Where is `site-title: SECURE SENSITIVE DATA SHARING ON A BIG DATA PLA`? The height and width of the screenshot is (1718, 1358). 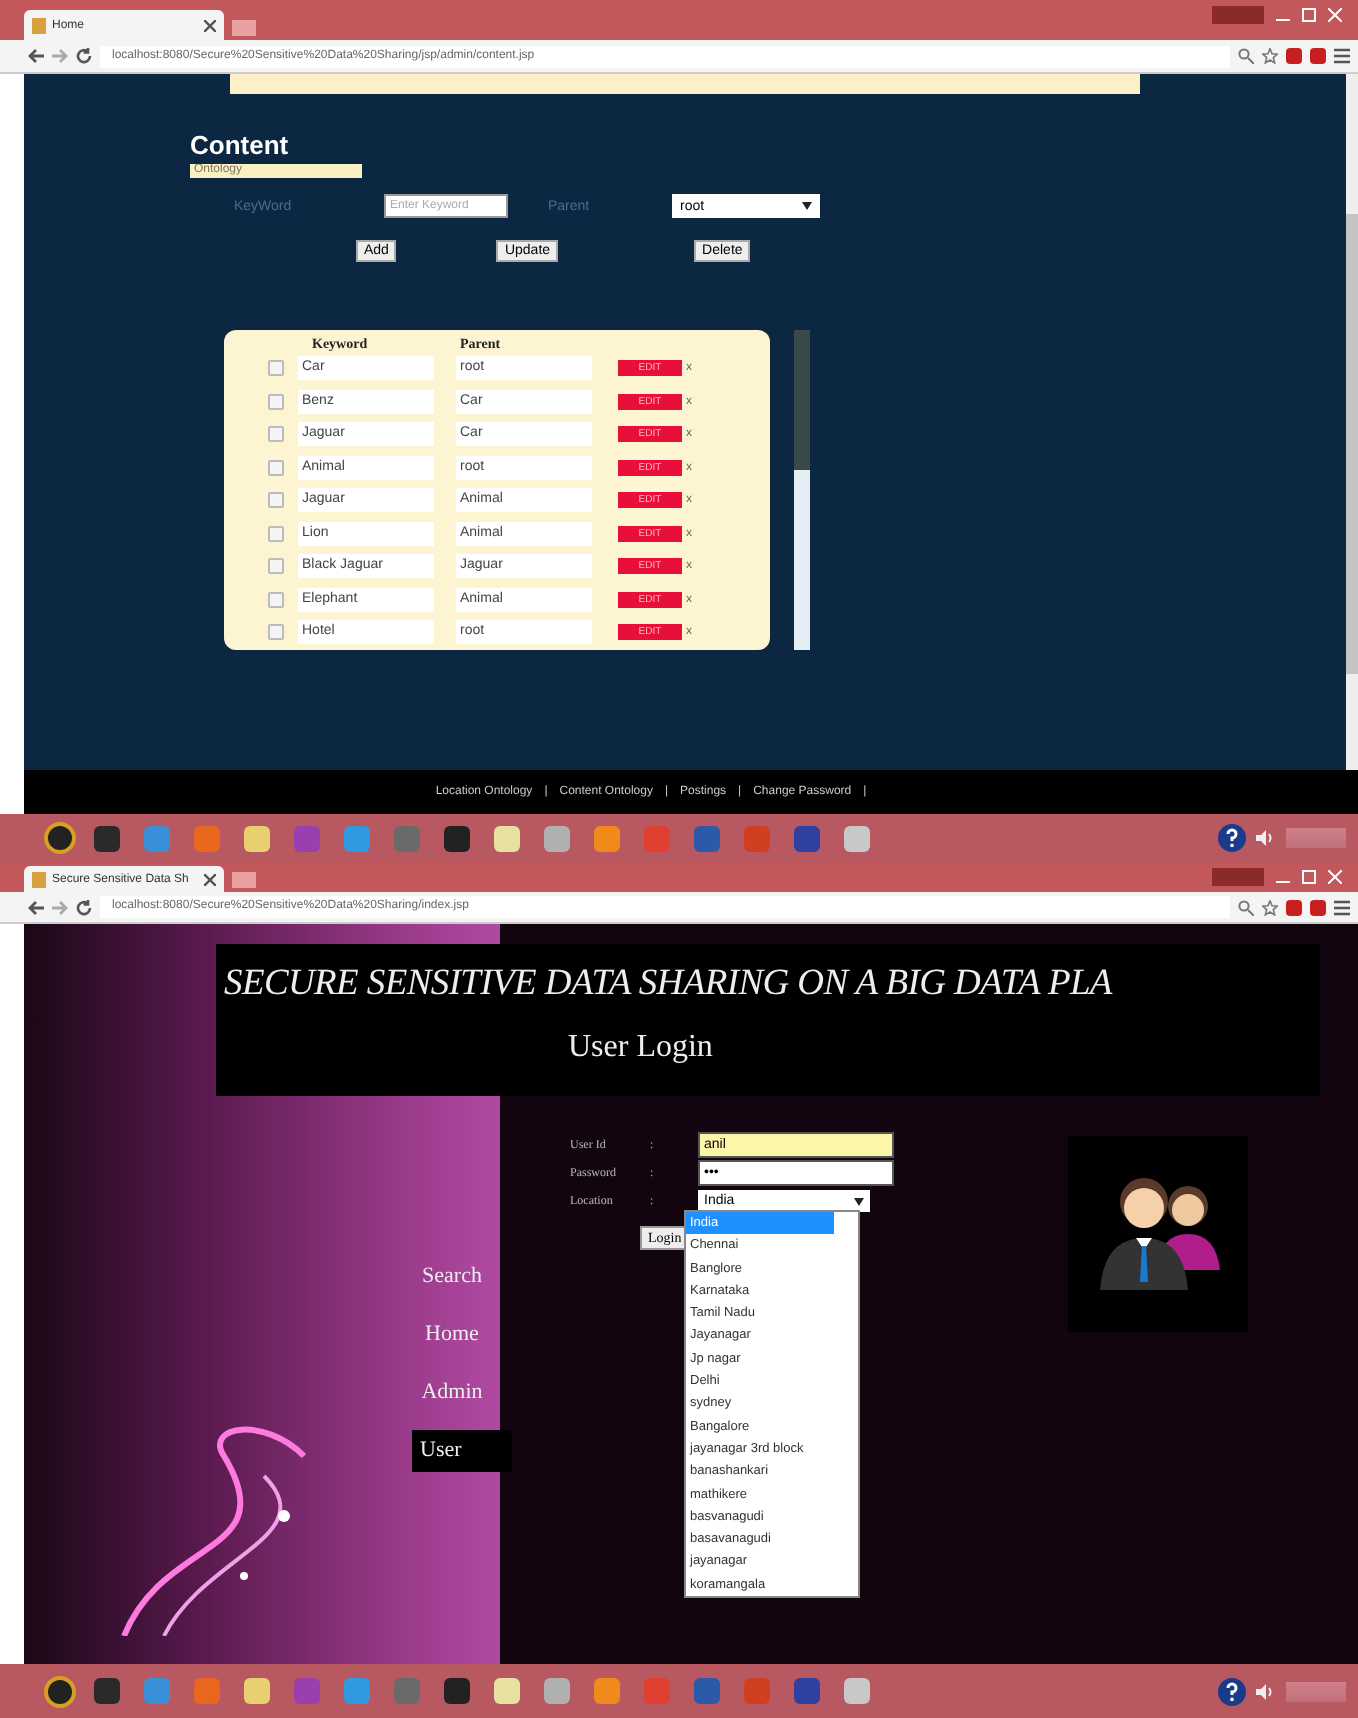 site-title: SECURE SENSITIVE DATA SHARING ON A BIG DATA PLA is located at coordinates (668, 984).